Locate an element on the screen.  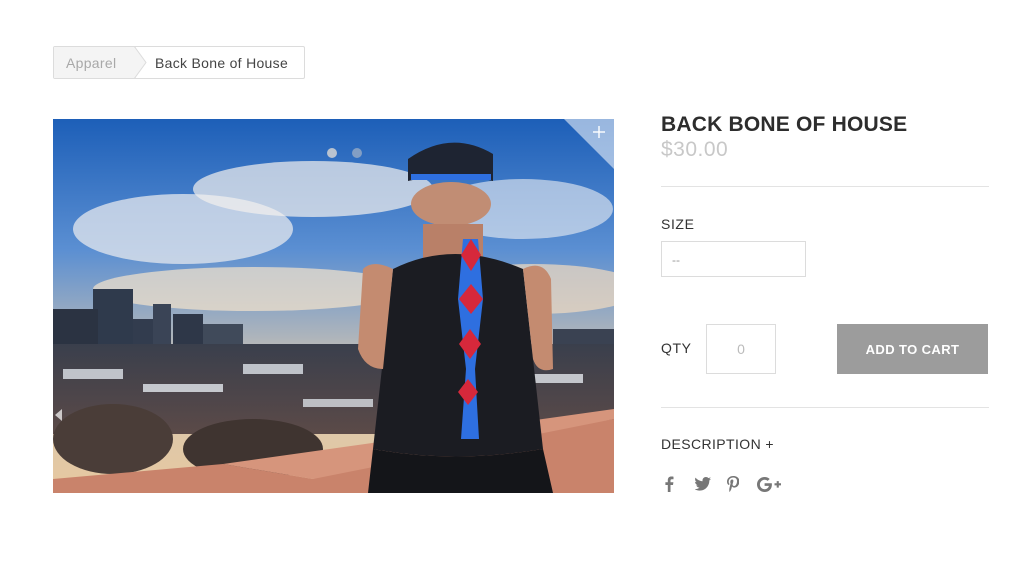
breadcrumb: Apparel Back Bone of House is located at coordinates (179, 62).